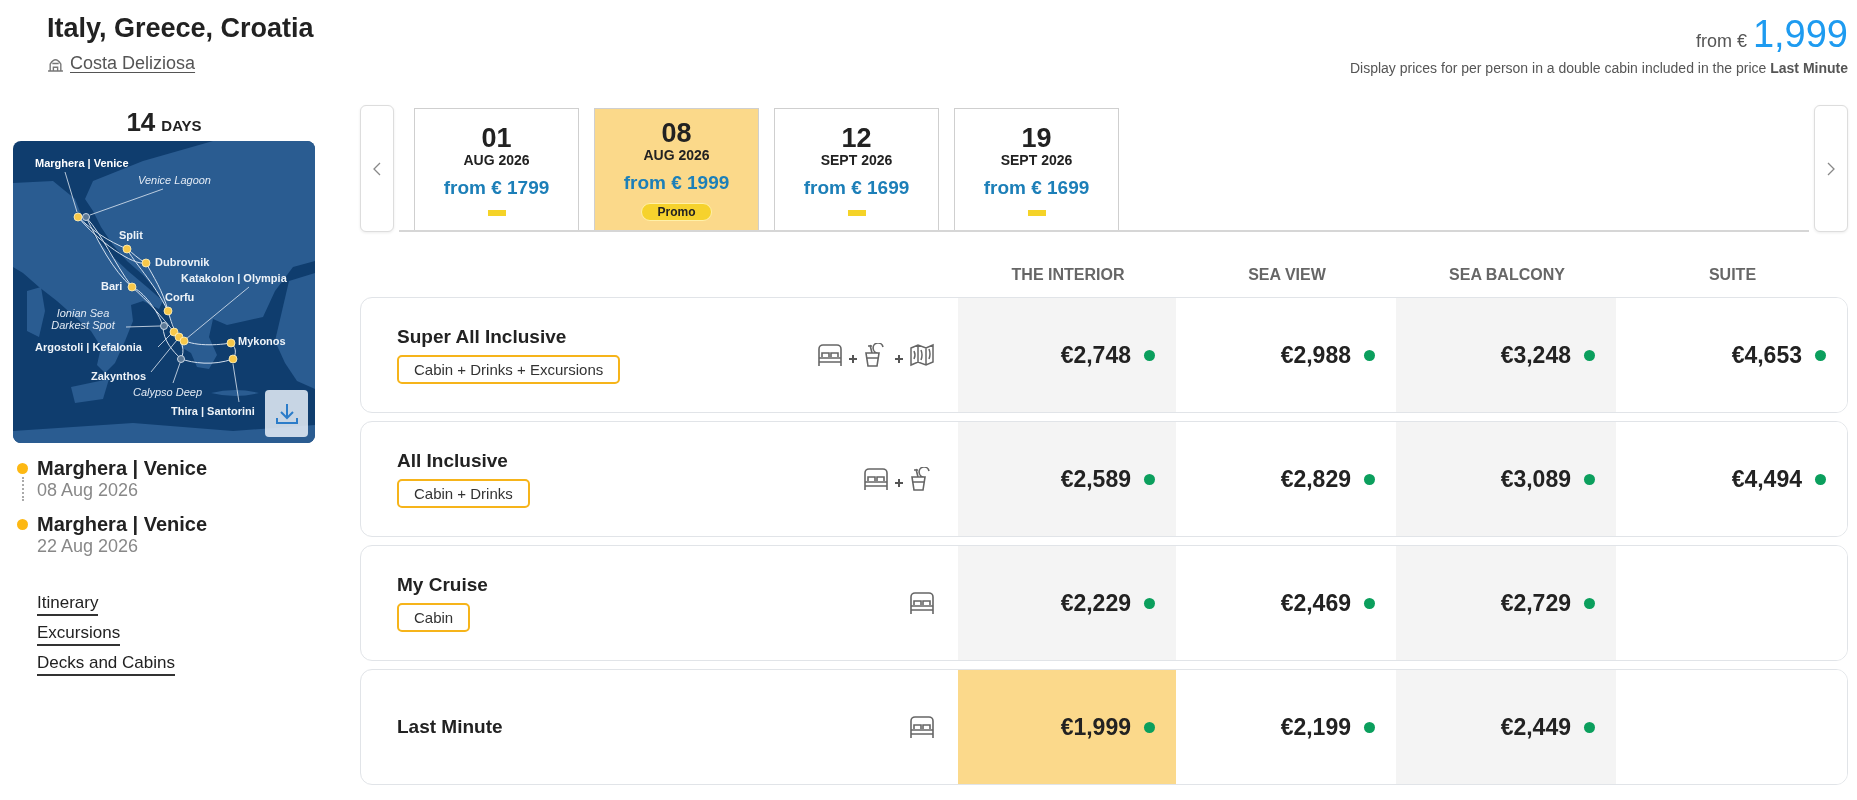 This screenshot has width=1857, height=800. Describe the element at coordinates (112, 286) in the screenshot. I see `map-label: Bari` at that location.